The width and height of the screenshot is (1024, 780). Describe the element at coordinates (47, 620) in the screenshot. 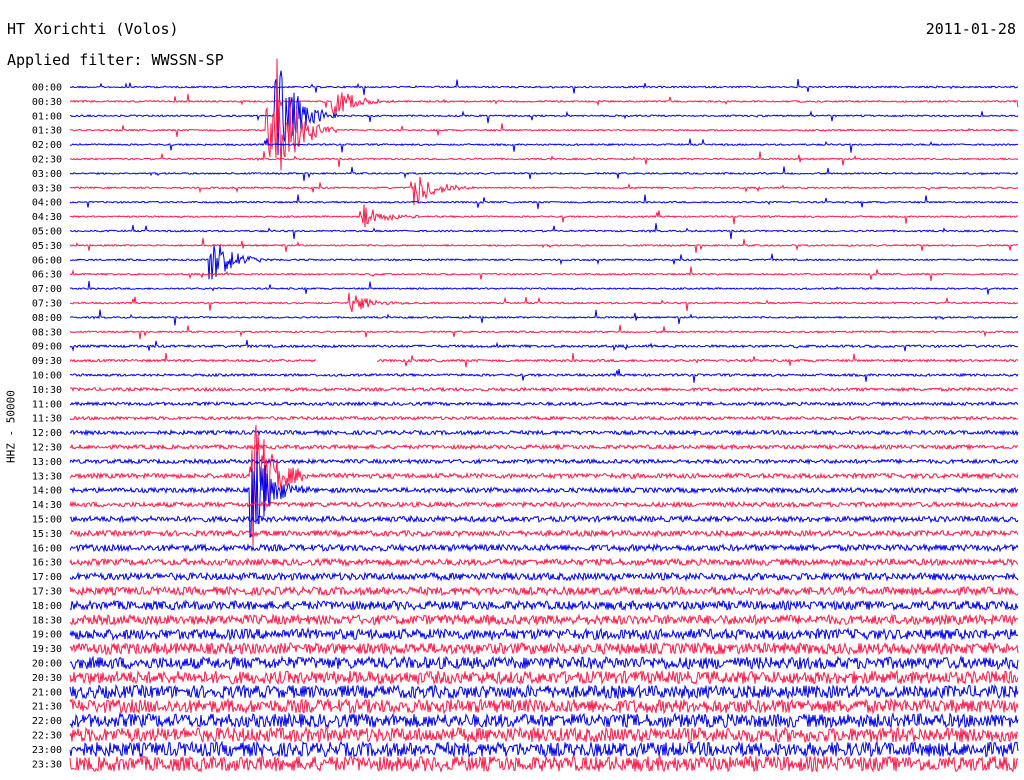

I see `time-tick-label: 18:30` at that location.